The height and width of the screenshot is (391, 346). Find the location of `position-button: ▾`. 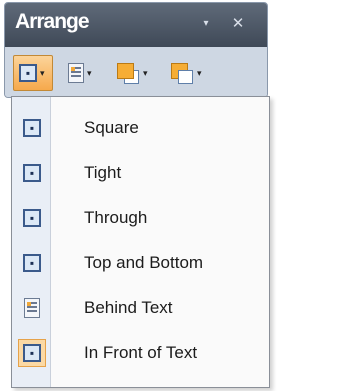

position-button: ▾ is located at coordinates (83, 73).